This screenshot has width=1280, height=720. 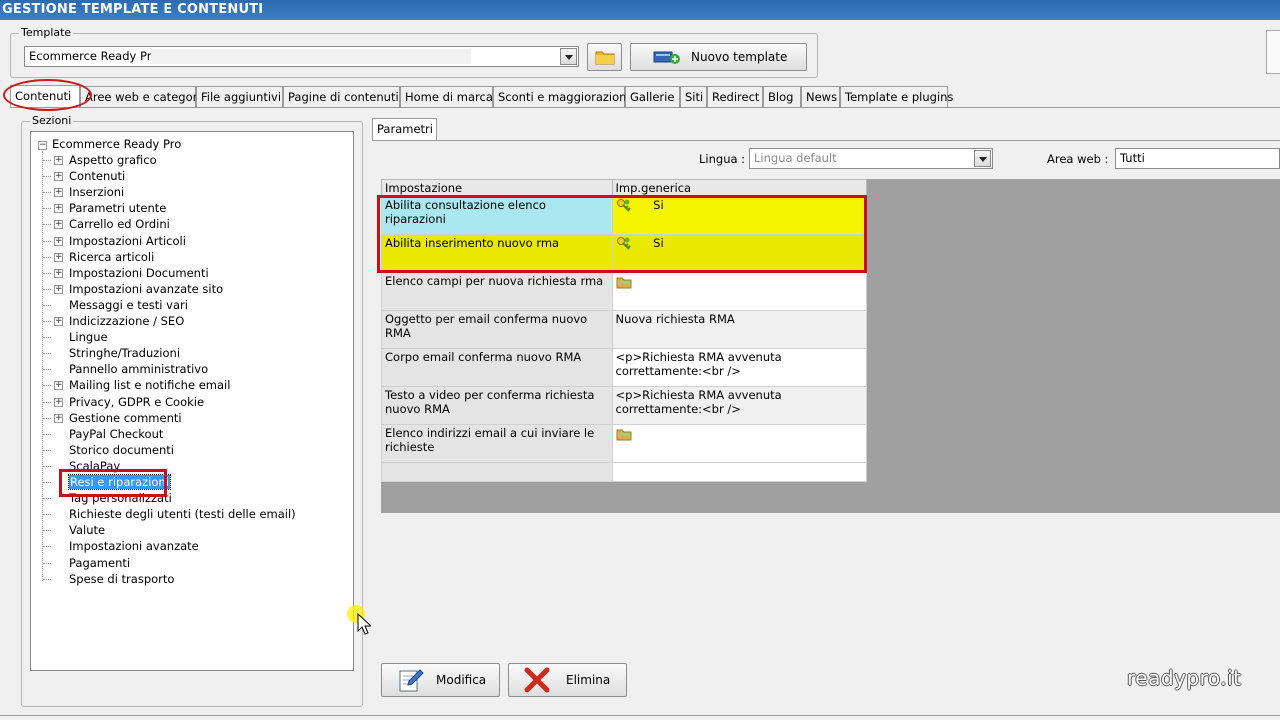 What do you see at coordinates (896, 96) in the screenshot?
I see `tab-template-plugins: Template e plugins` at bounding box center [896, 96].